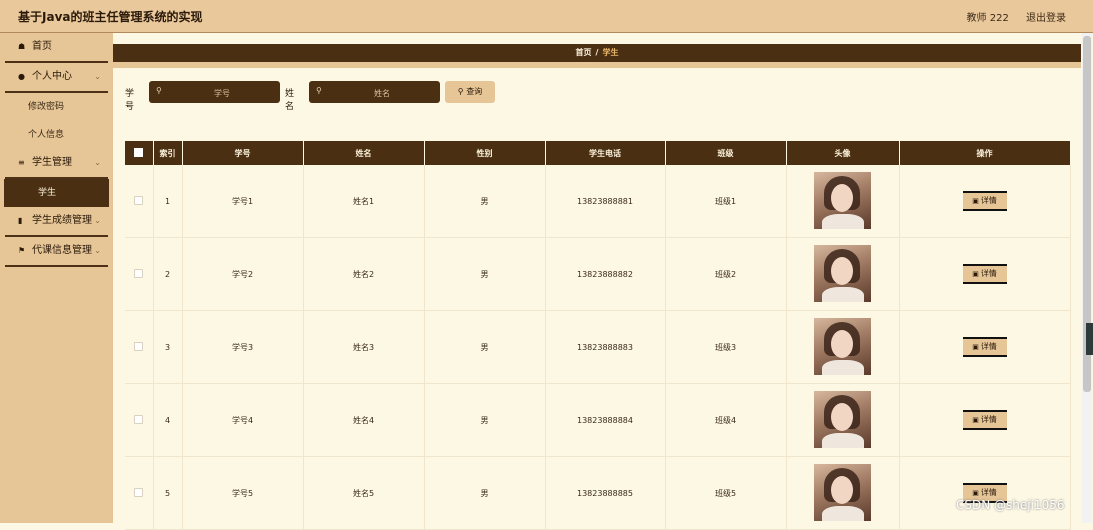 The image size is (1093, 530). What do you see at coordinates (319, 90) in the screenshot?
I see `search-icon: ⚲` at bounding box center [319, 90].